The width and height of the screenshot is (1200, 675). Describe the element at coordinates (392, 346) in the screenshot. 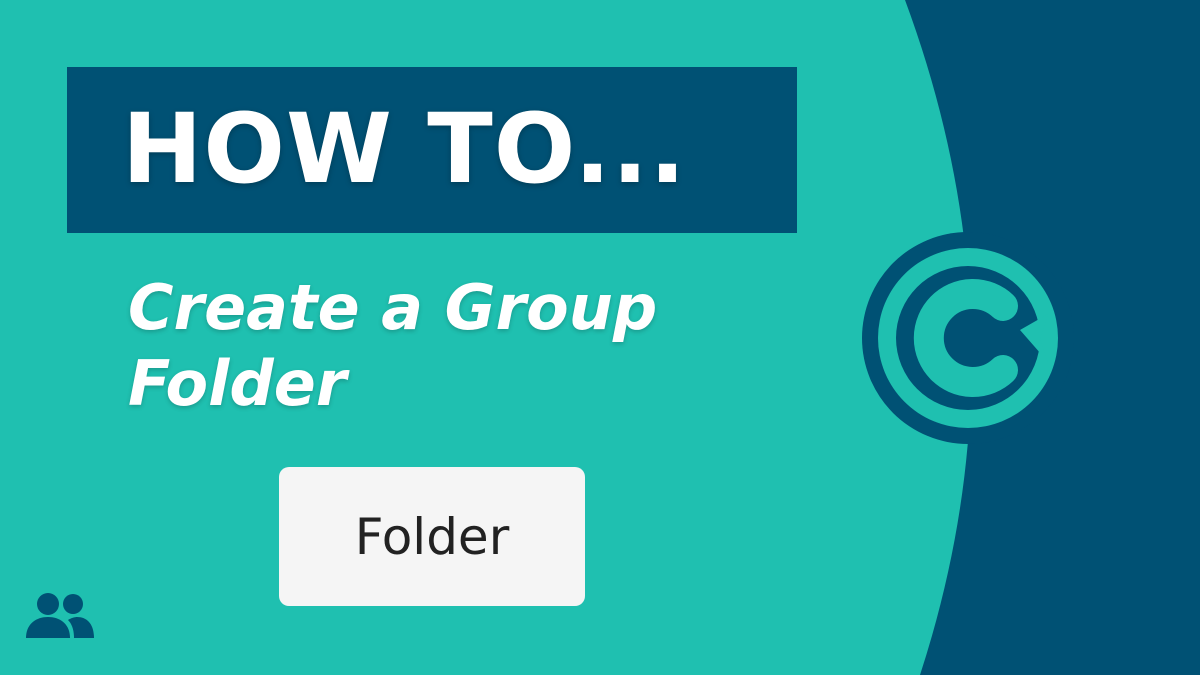

I see `subtitle: Create a Group Folder` at that location.